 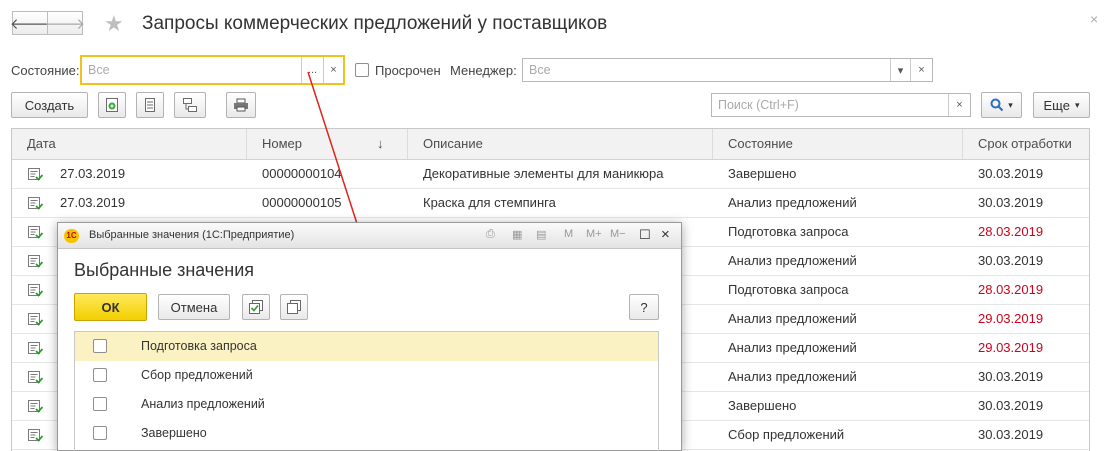 I want to click on list-item: Сбор предложений, so click(x=366, y=375).